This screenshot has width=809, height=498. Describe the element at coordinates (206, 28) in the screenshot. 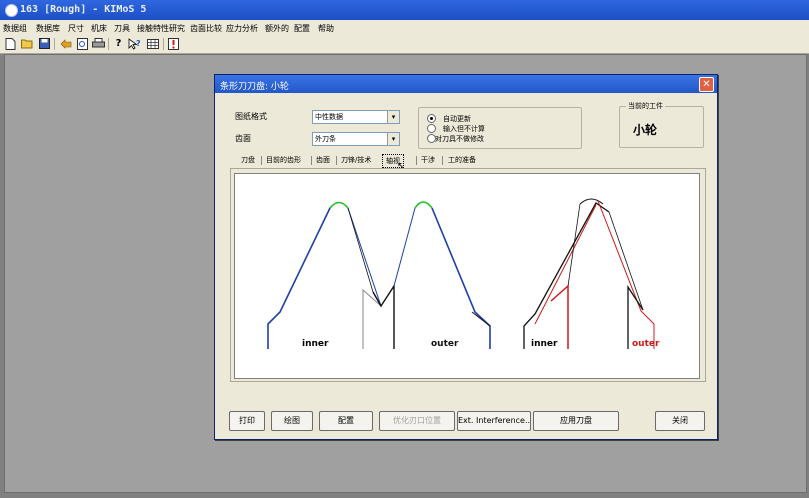

I see `menu-item-flank-compare: 齿面比较` at that location.